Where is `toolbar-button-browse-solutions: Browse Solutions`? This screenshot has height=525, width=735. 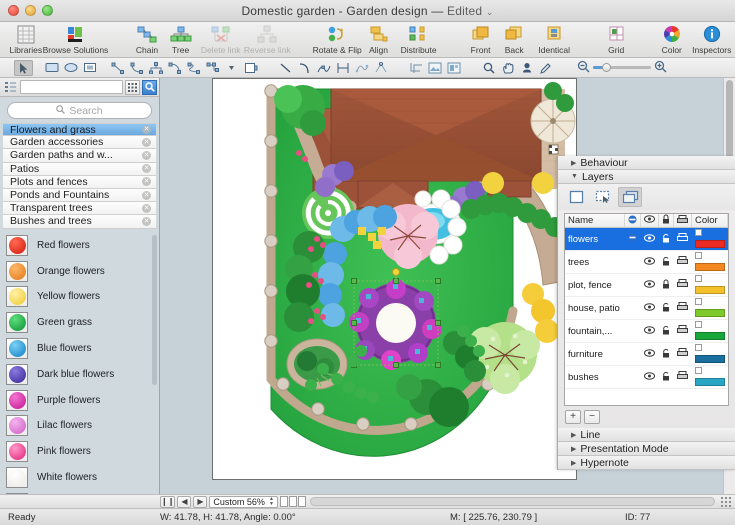 toolbar-button-browse-solutions: Browse Solutions is located at coordinates (75, 39).